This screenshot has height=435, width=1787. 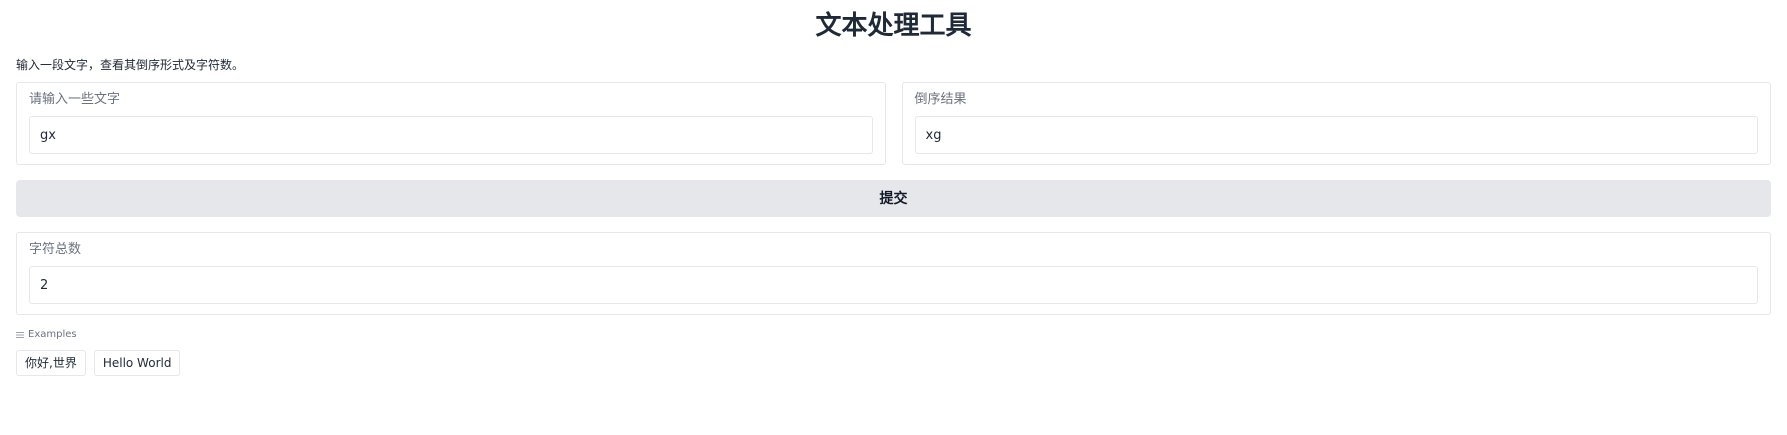 What do you see at coordinates (1336, 135) in the screenshot?
I see `reversed-output` at bounding box center [1336, 135].